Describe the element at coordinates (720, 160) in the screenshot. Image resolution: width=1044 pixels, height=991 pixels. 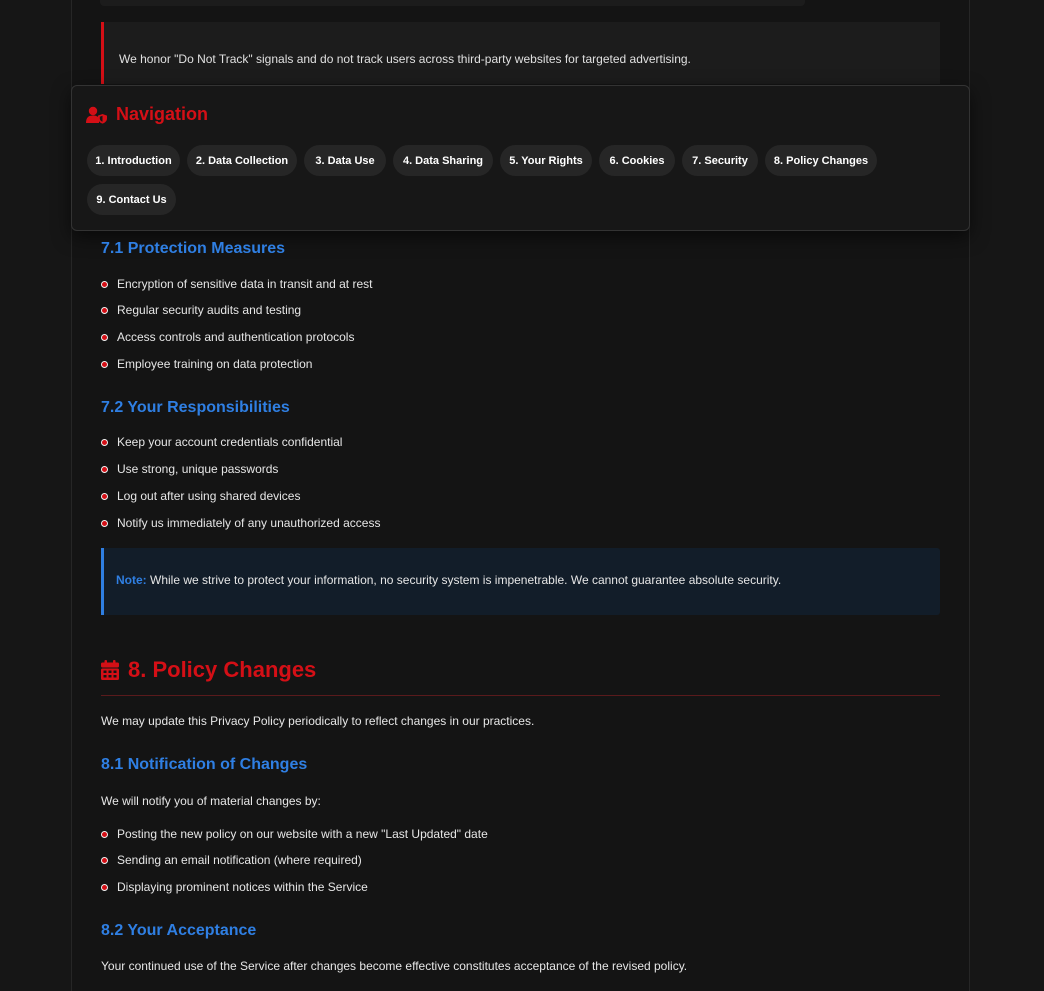
I see `nav-link-security: 7. Security` at that location.